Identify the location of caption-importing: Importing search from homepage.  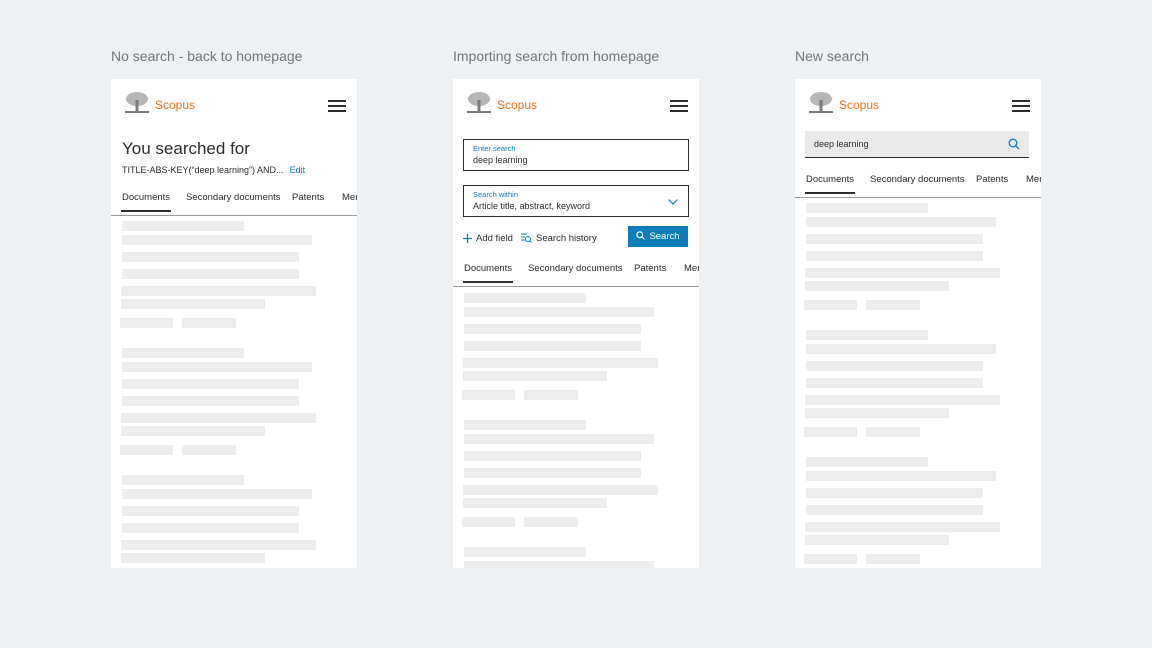
(556, 56).